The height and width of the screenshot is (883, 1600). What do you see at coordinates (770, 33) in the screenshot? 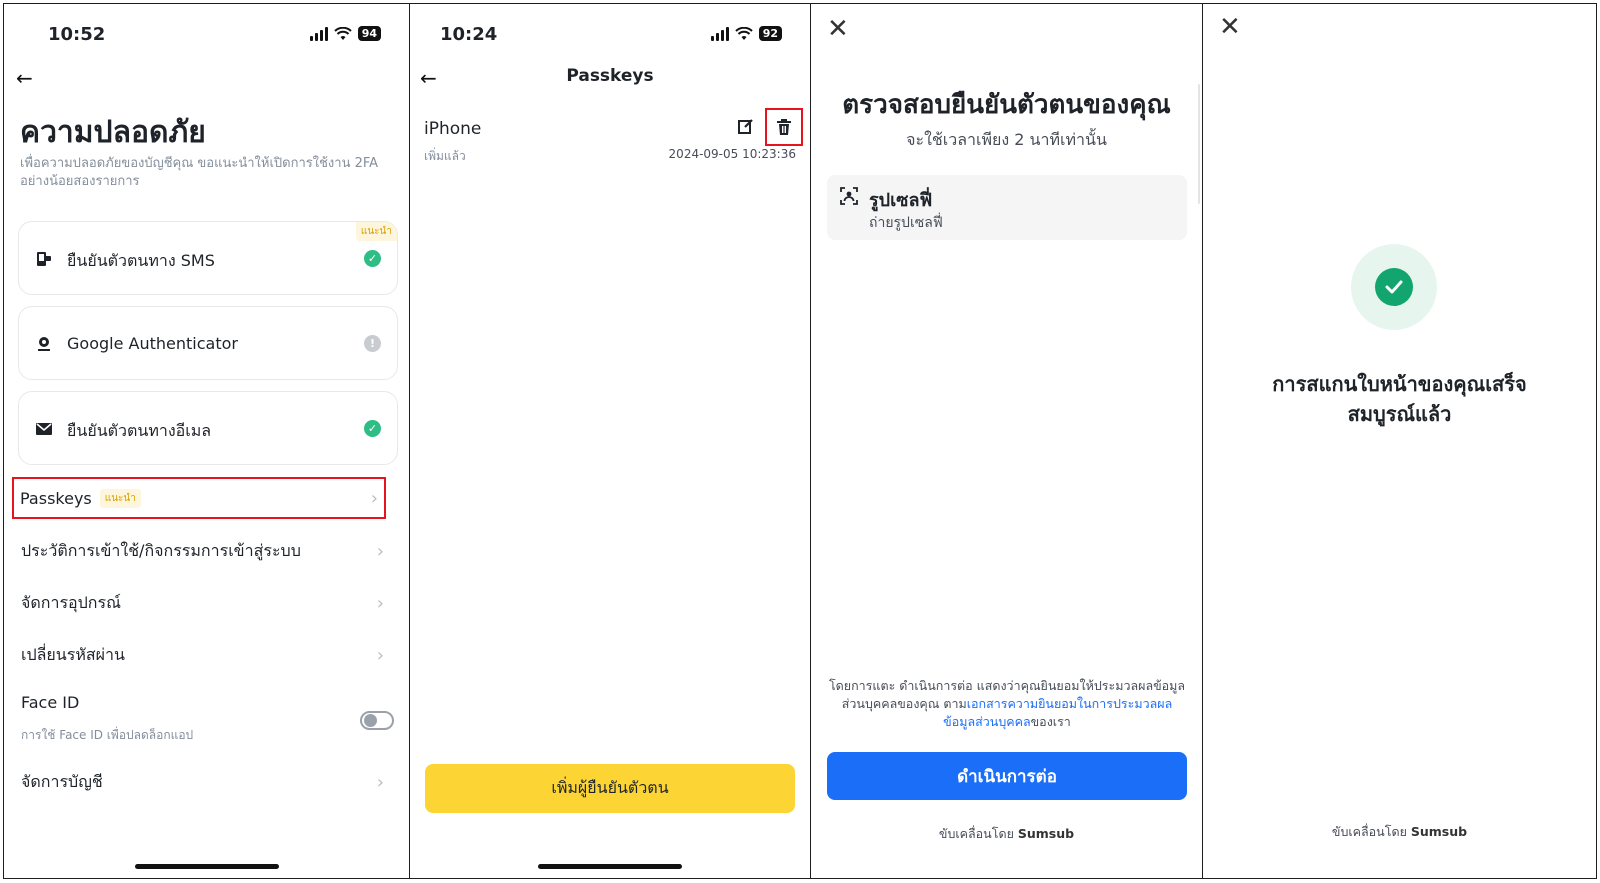
I see `battery-icon: 92` at bounding box center [770, 33].